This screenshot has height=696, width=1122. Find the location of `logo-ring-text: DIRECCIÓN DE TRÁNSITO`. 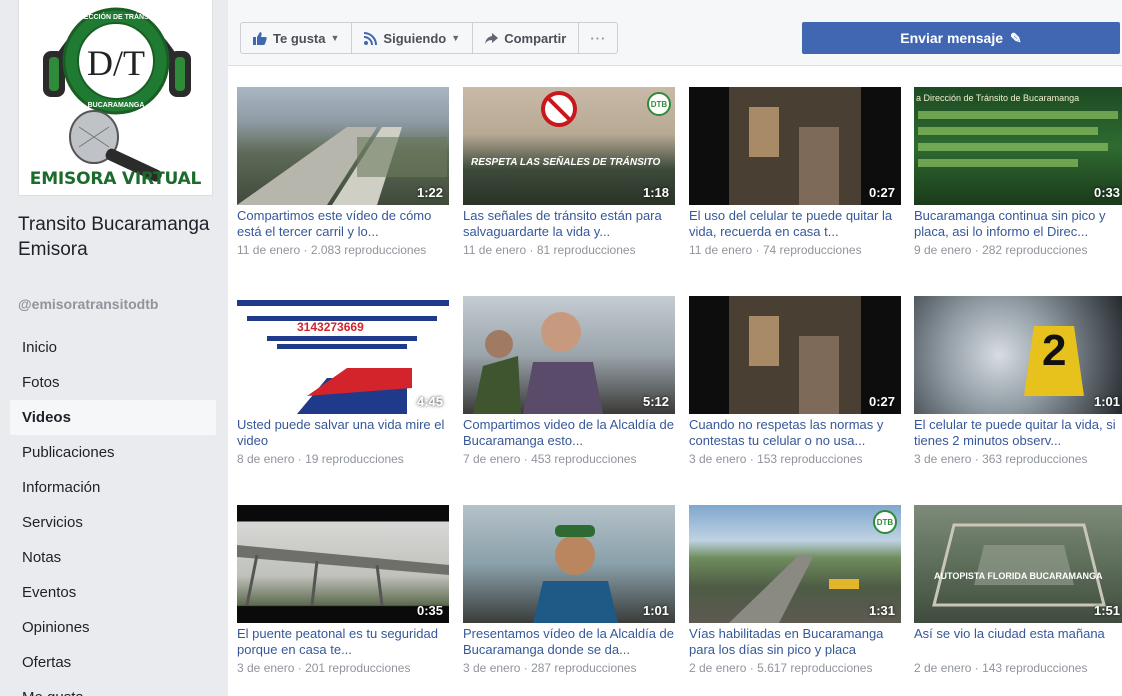

logo-ring-text: DIRECCIÓN DE TRÁNSITO is located at coordinates (116, 16).